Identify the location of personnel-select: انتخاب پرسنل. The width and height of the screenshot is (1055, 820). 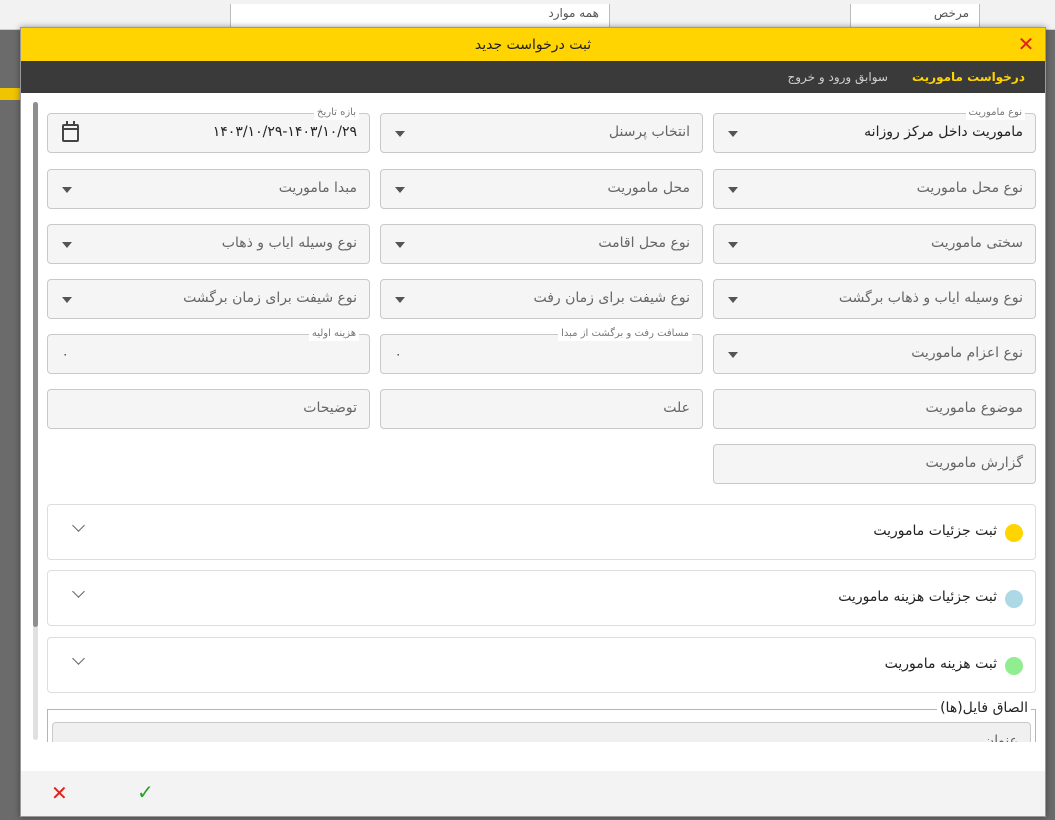
(541, 133).